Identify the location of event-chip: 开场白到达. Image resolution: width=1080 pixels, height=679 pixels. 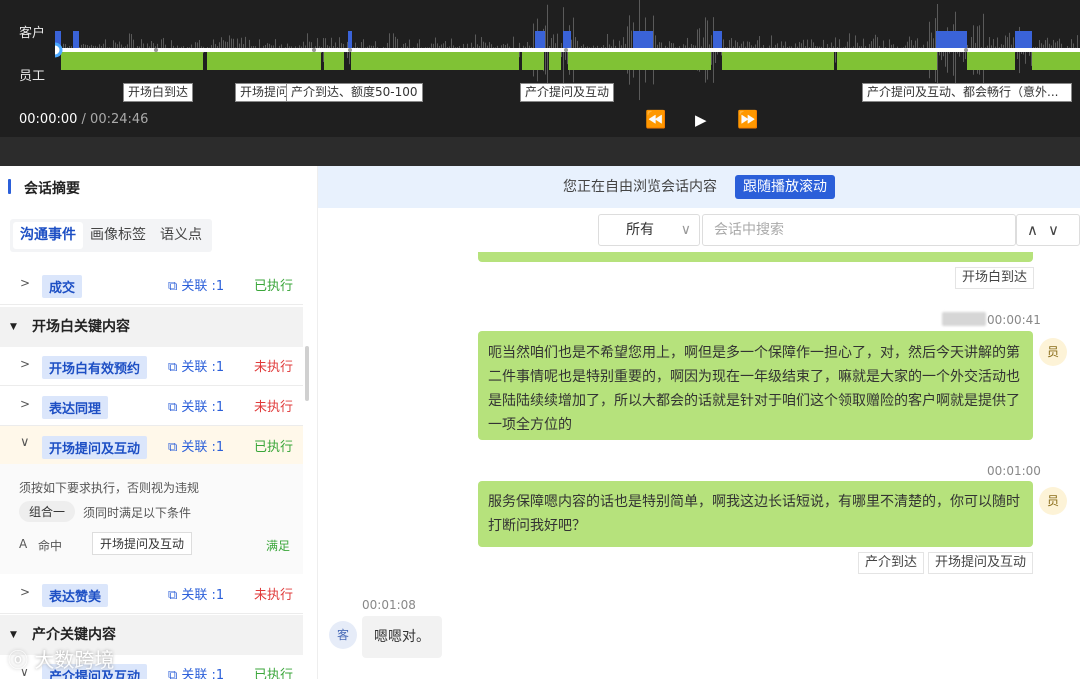
(995, 278).